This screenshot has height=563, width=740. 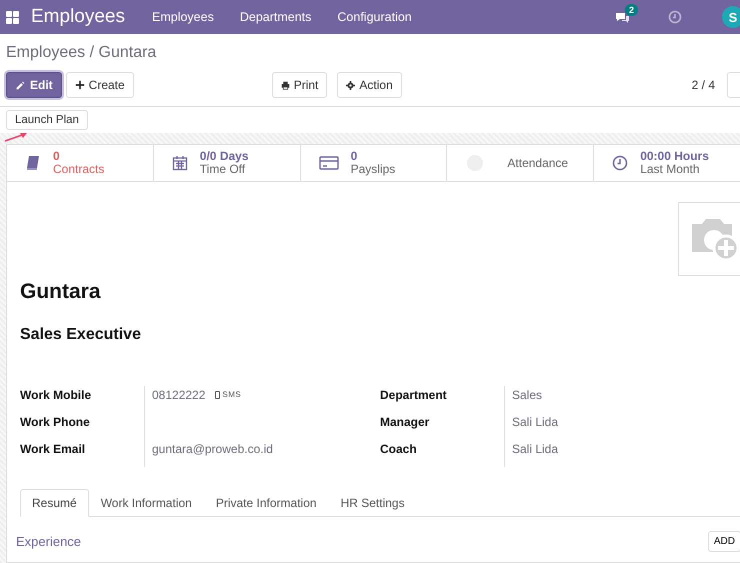 I want to click on field-label: Manager, so click(x=405, y=422).